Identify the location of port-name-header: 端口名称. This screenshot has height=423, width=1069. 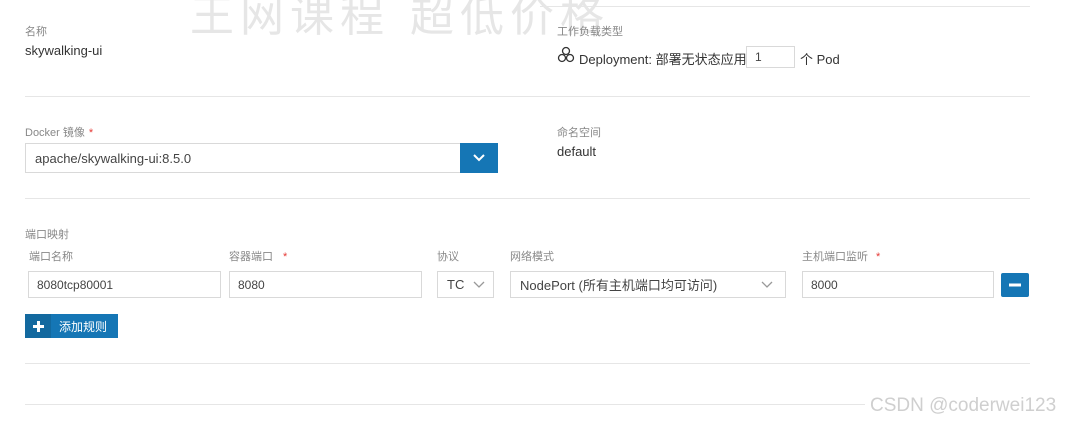
(51, 257).